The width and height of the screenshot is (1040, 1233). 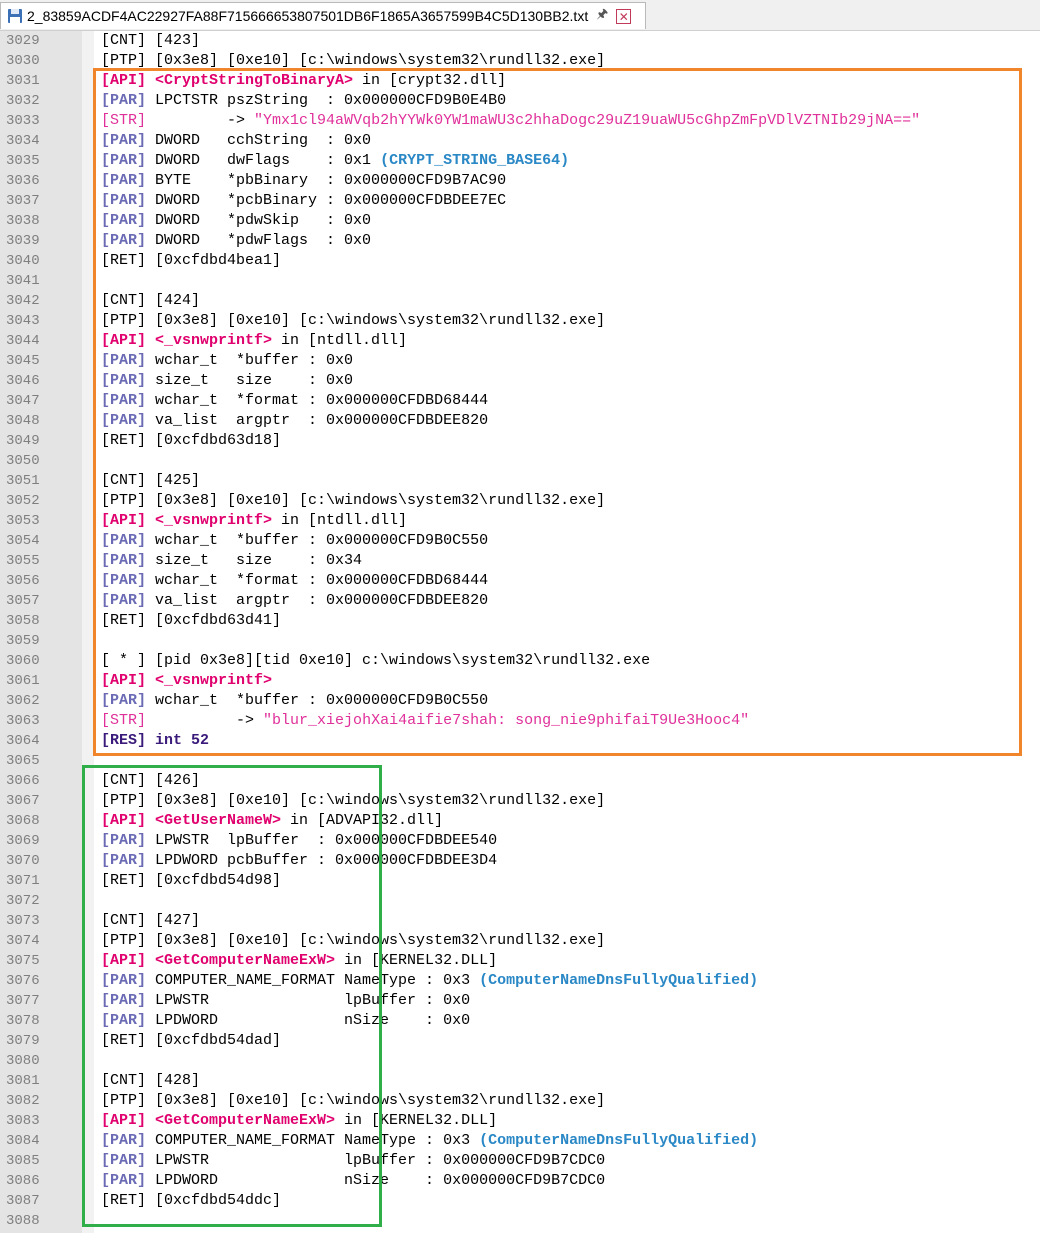 What do you see at coordinates (520, 761) in the screenshot?
I see `editor-line: 3065` at bounding box center [520, 761].